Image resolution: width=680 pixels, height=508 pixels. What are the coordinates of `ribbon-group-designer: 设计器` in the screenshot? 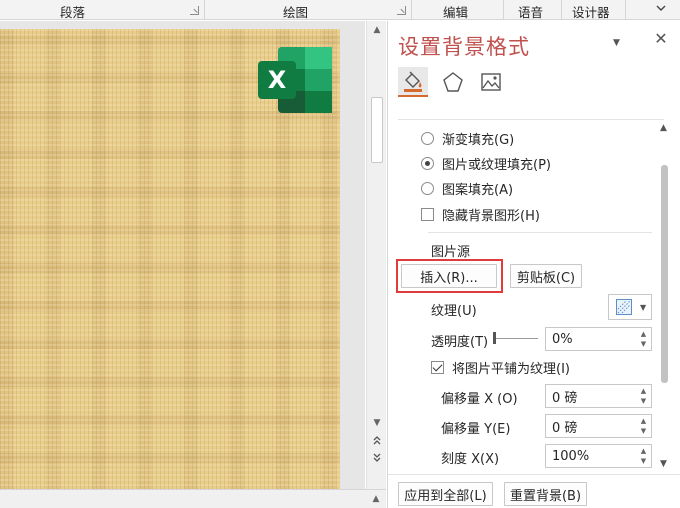 It's located at (591, 11).